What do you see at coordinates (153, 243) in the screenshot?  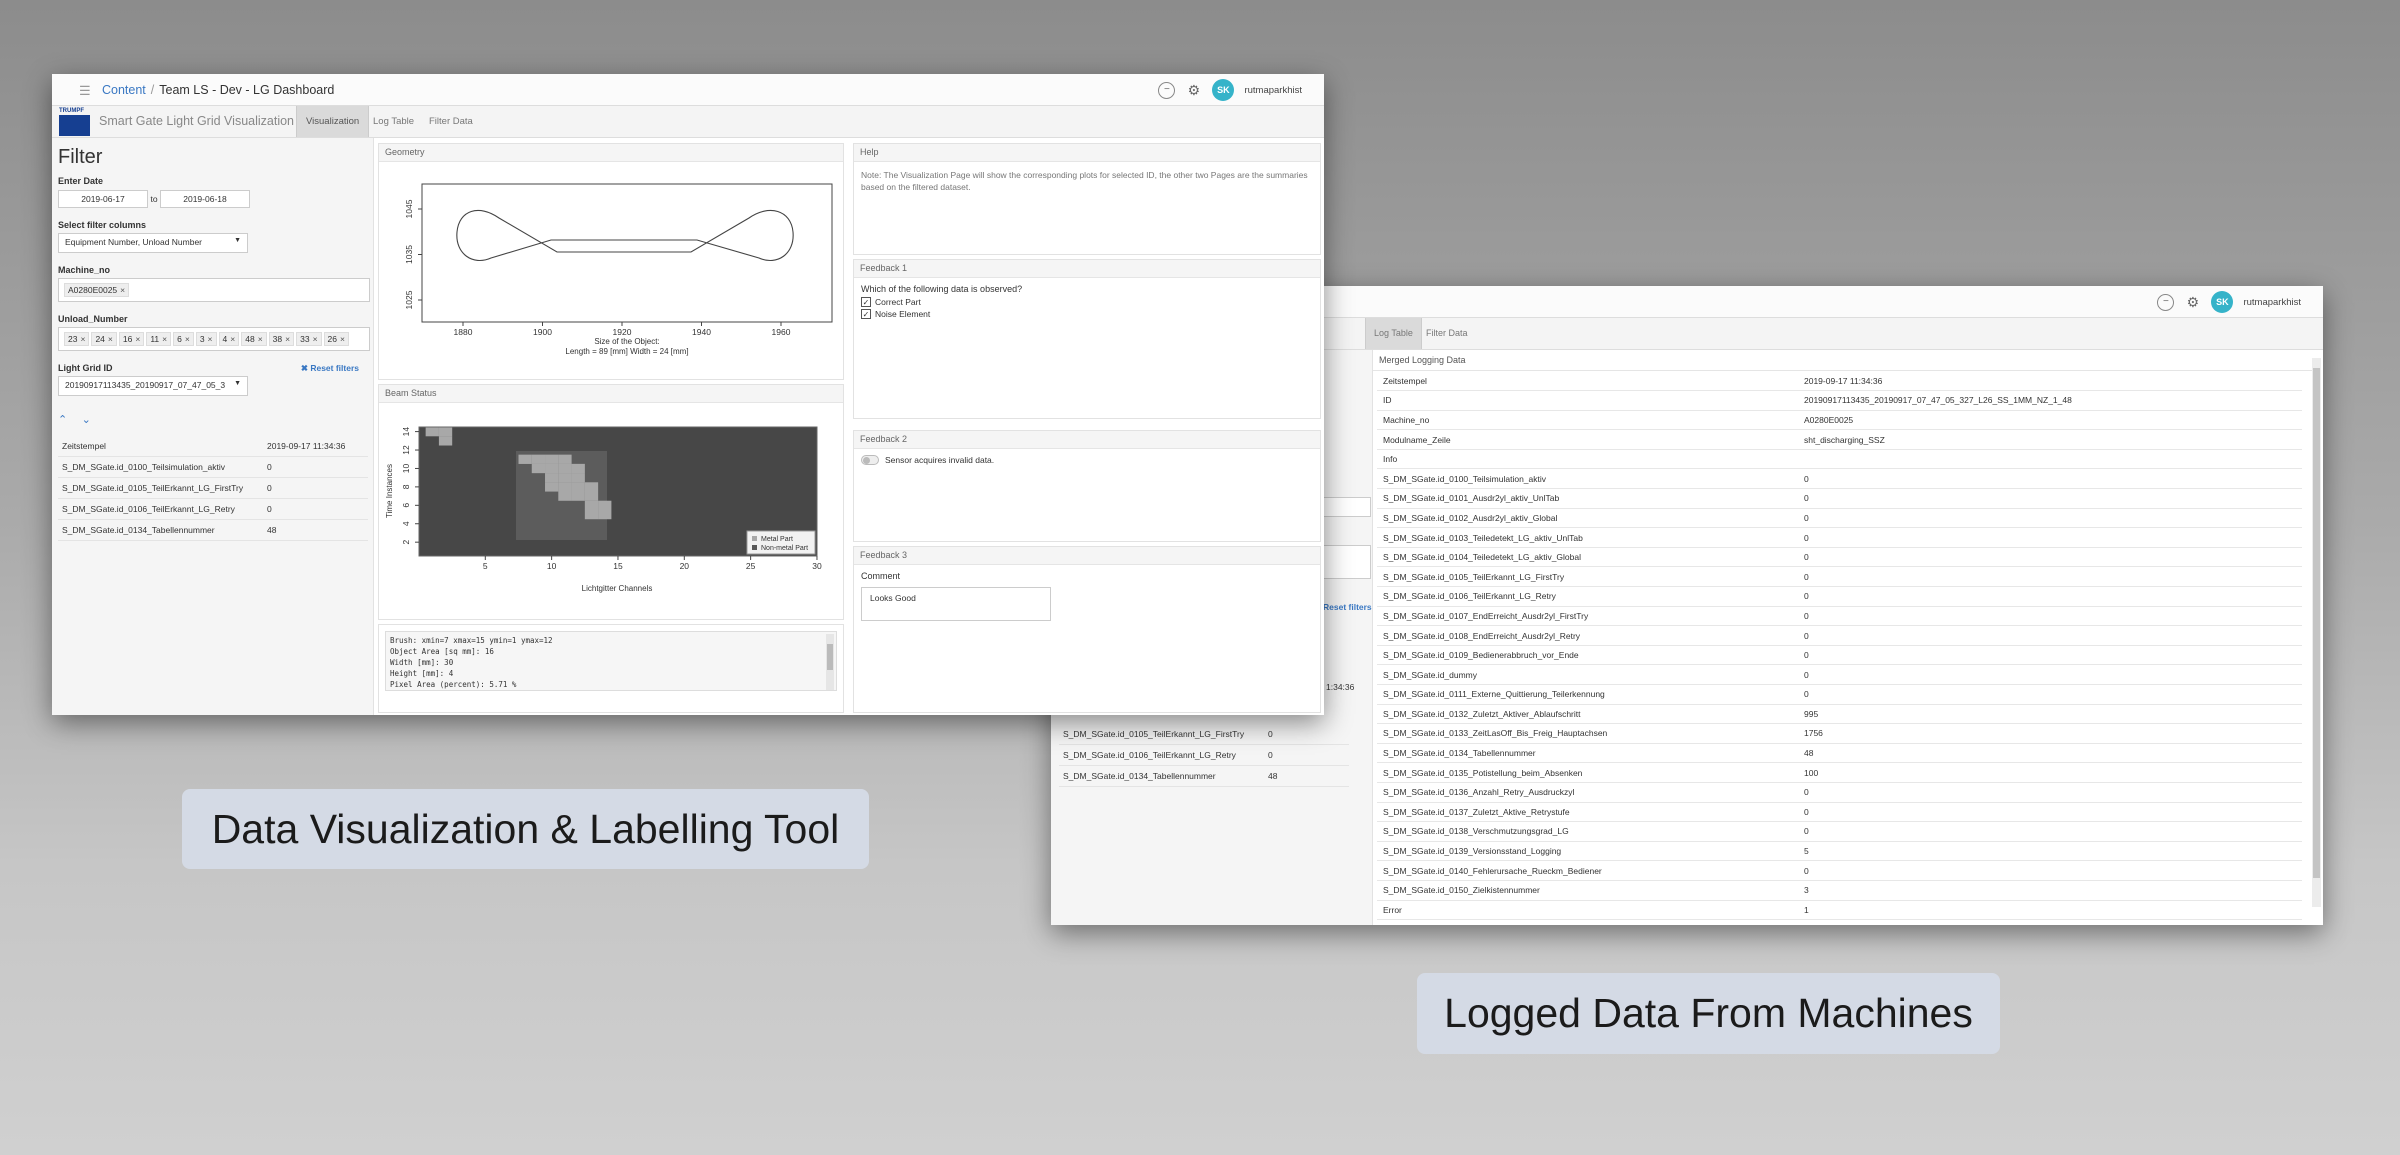 I see `columns-select: Equipment Number, Unload Number ▼` at bounding box center [153, 243].